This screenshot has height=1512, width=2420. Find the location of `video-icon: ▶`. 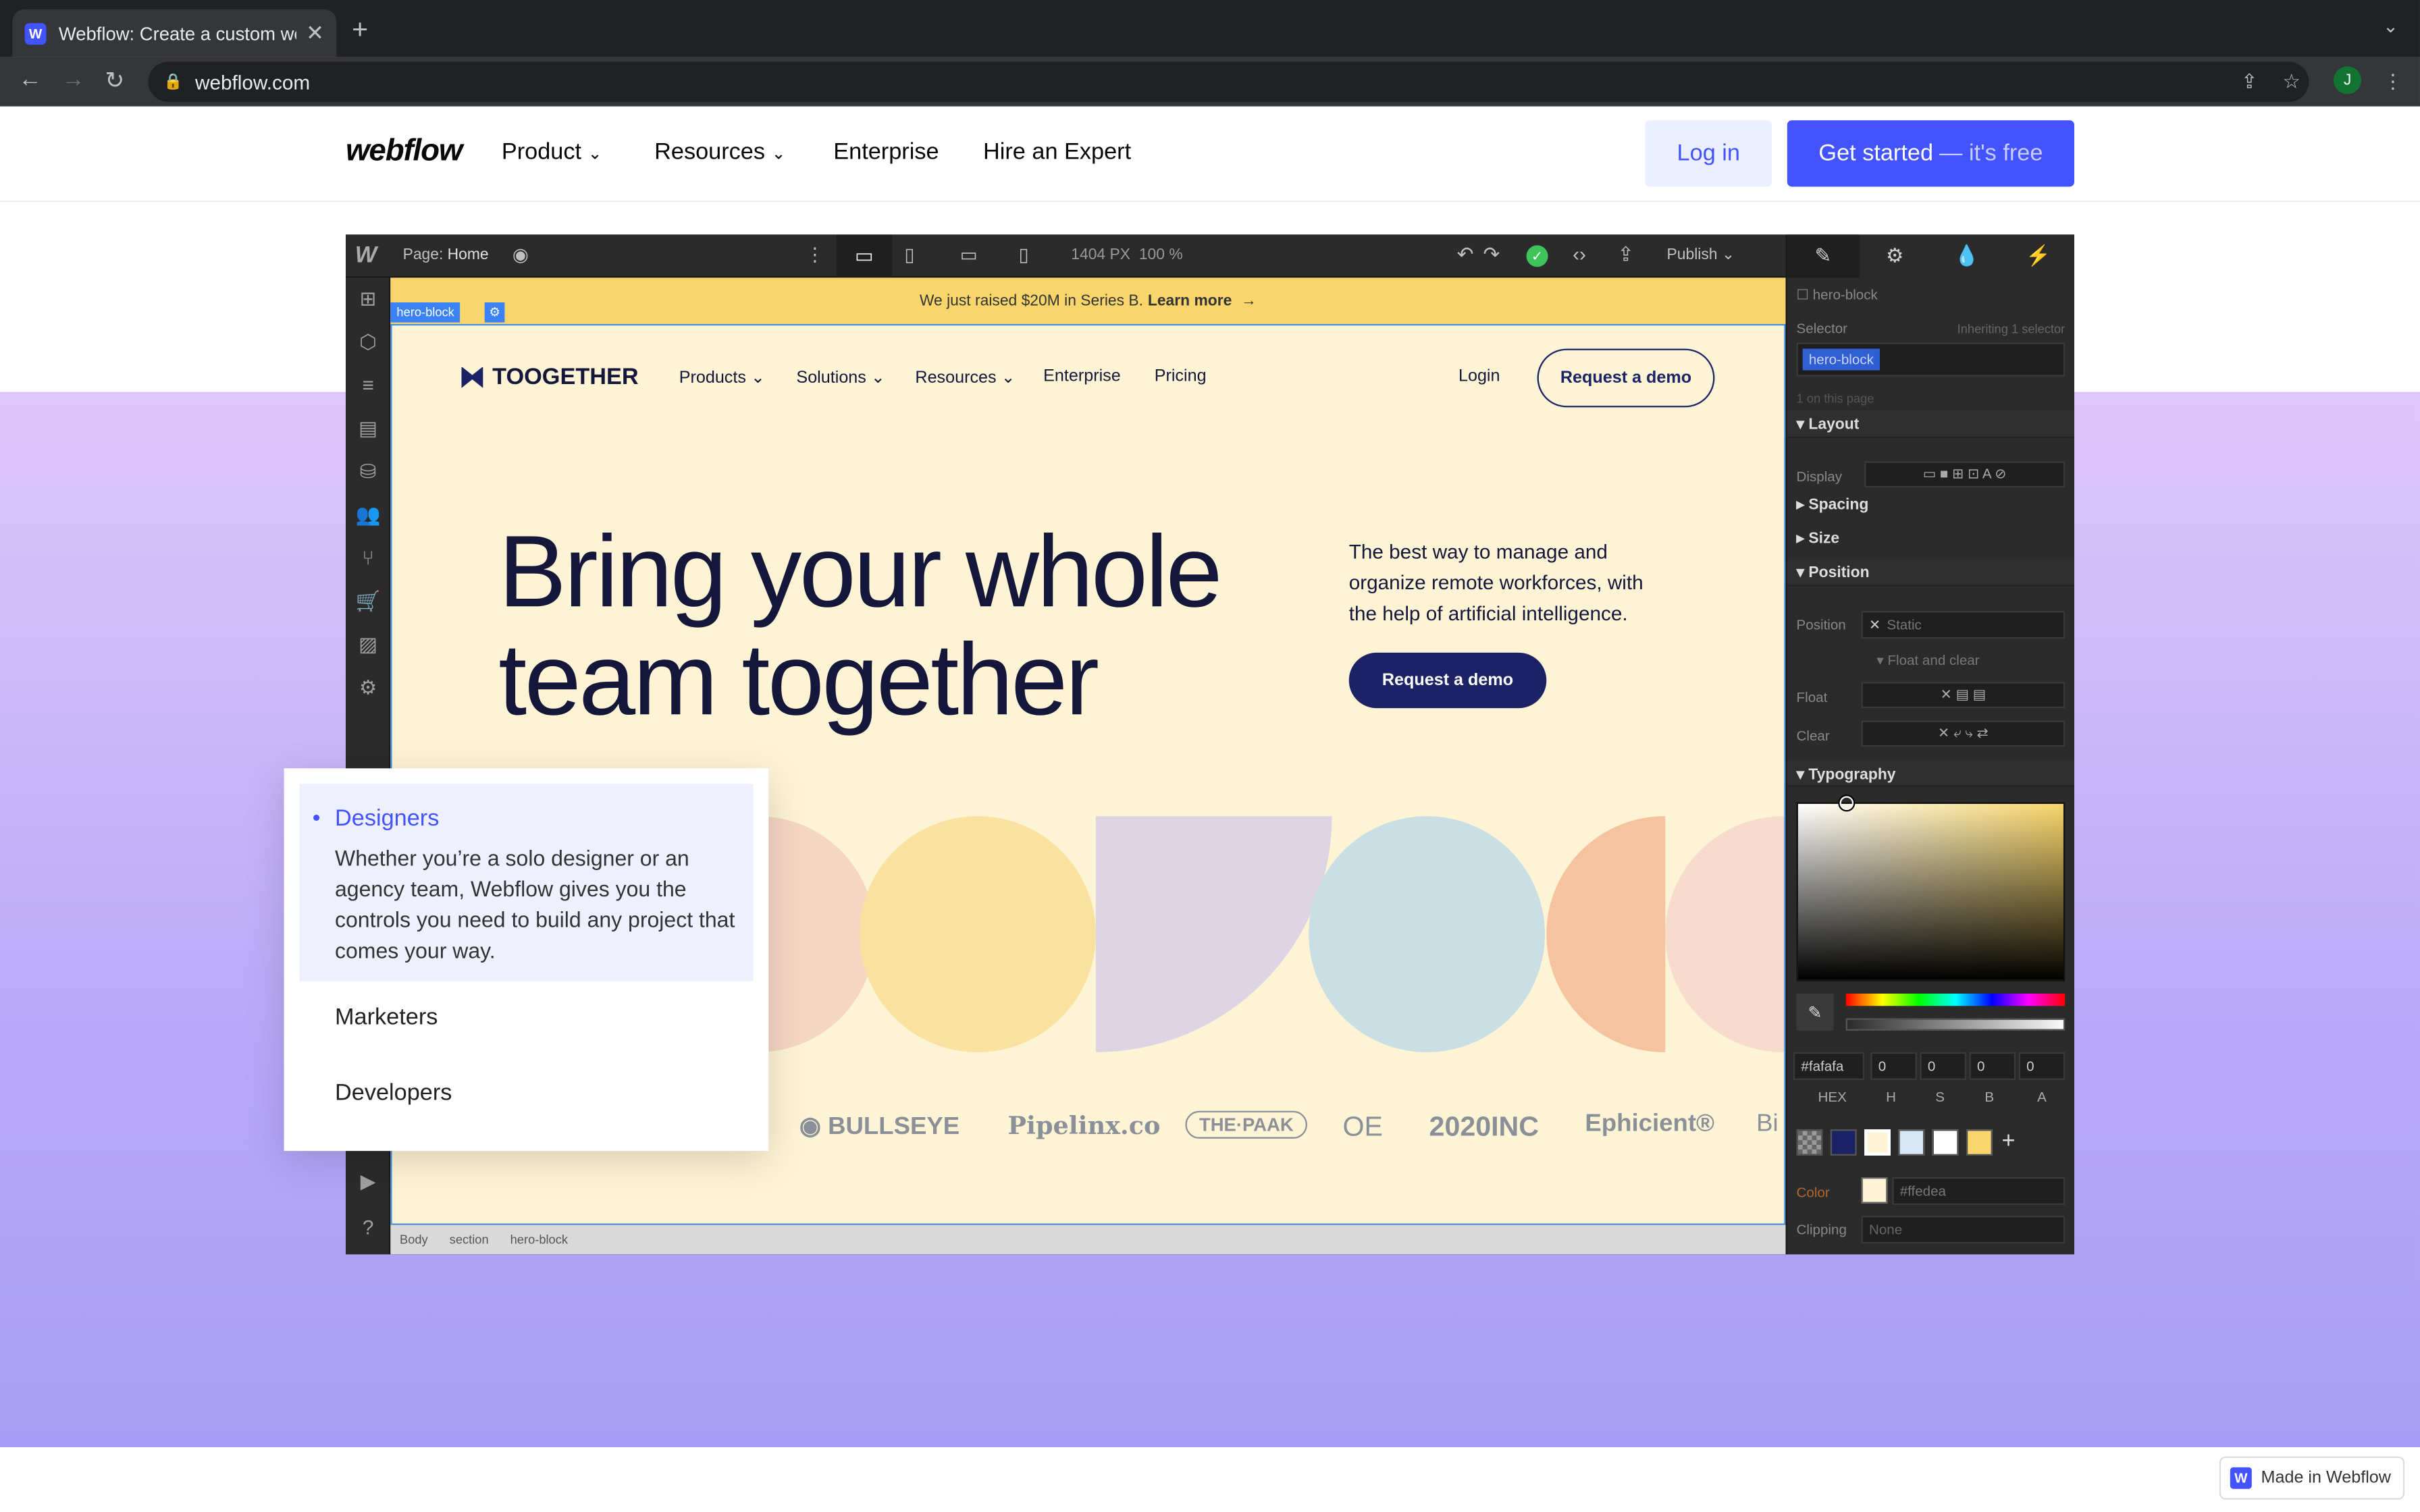

video-icon: ▶ is located at coordinates (368, 1182).